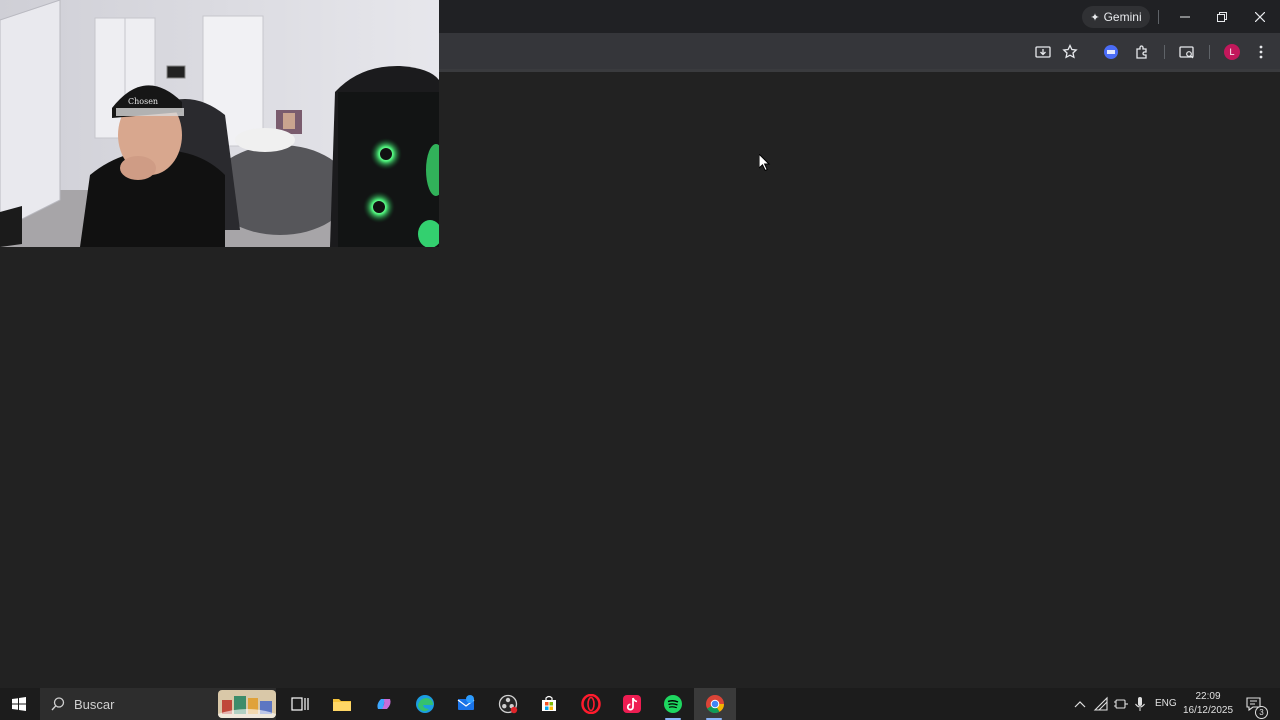 The width and height of the screenshot is (1280, 720). I want to click on restore-button, so click(1222, 17).